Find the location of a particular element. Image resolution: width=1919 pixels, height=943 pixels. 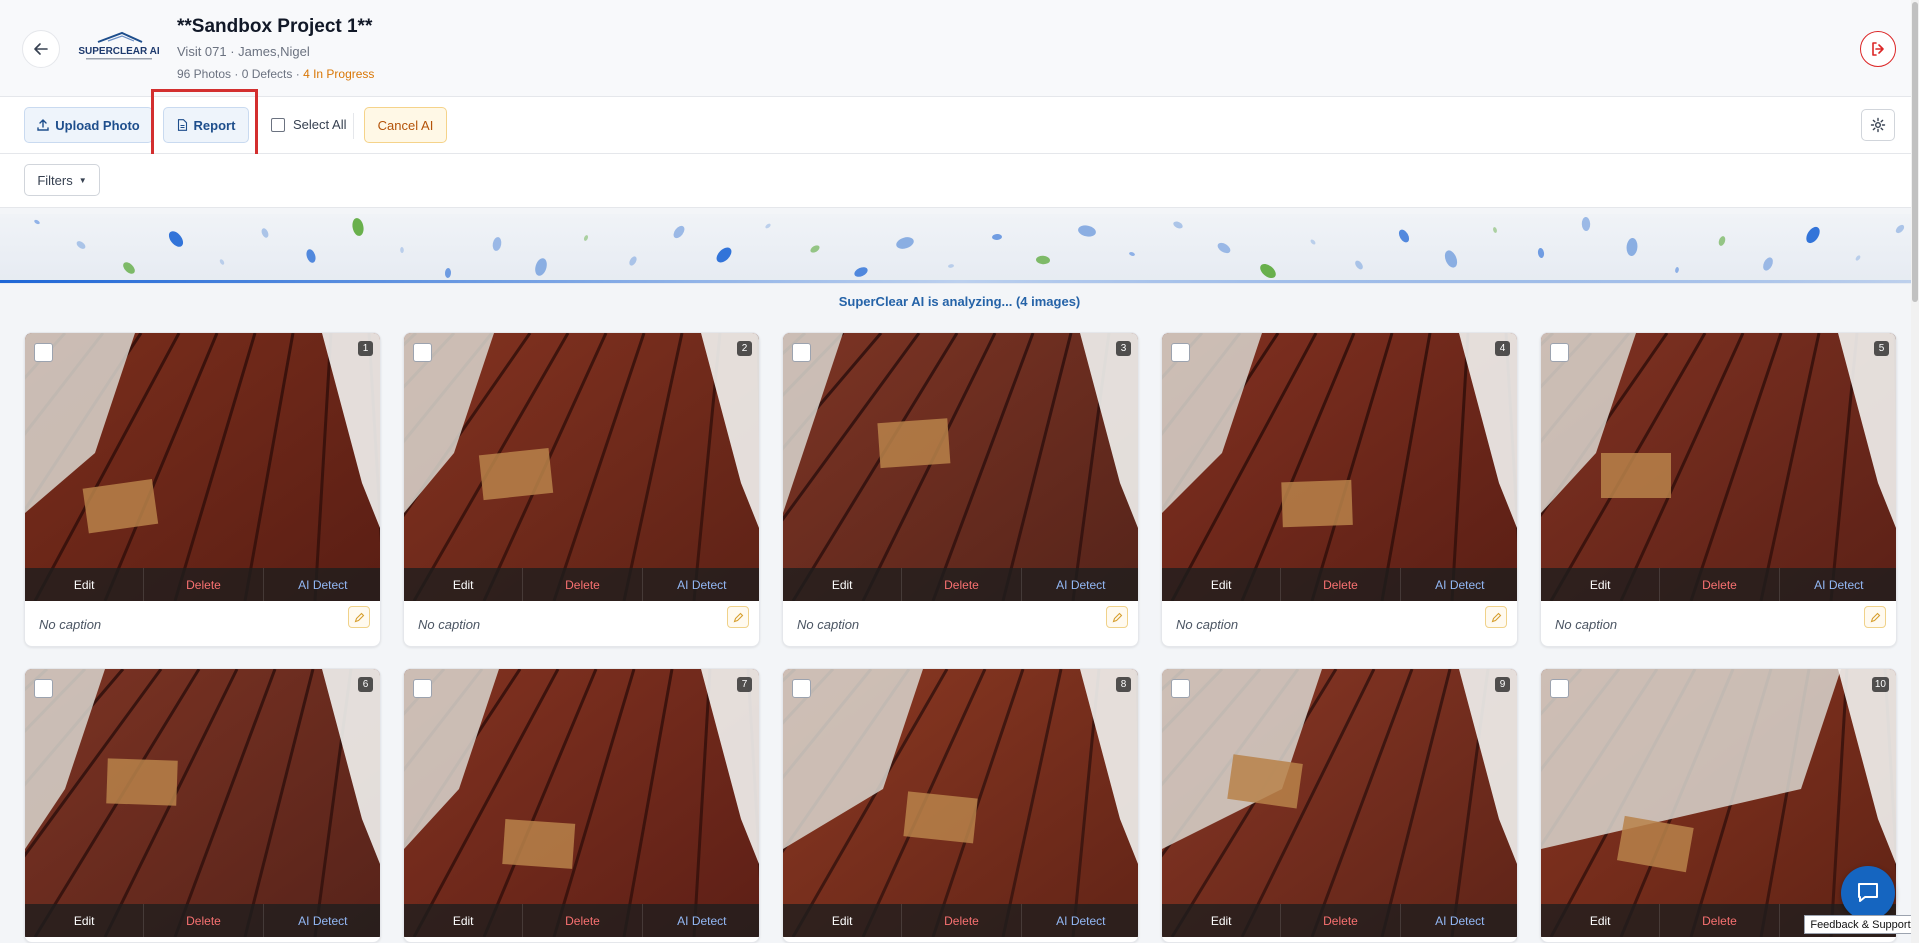

photo-number-badge: 5 is located at coordinates (1881, 348).